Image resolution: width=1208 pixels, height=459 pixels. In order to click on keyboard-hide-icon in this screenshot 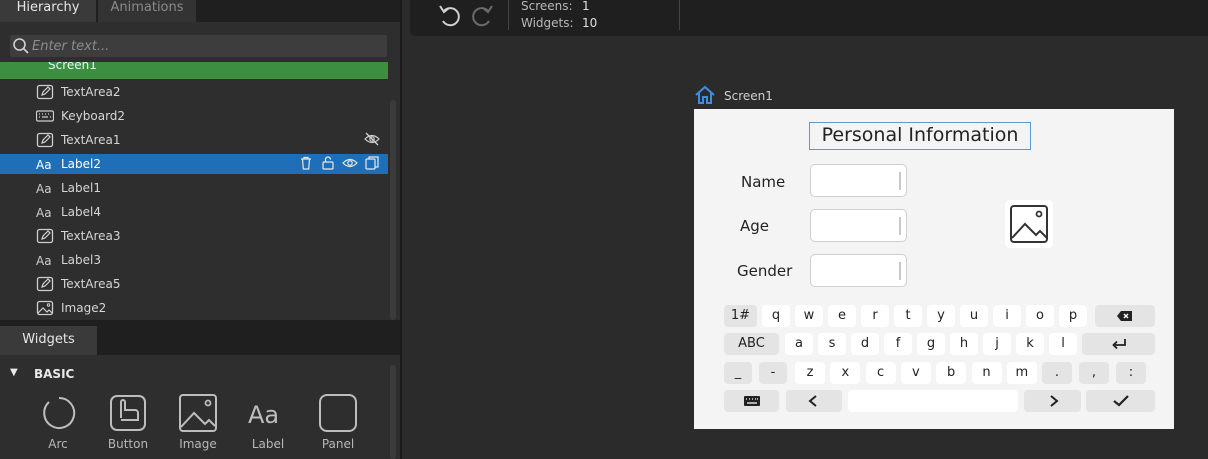, I will do `click(751, 401)`.